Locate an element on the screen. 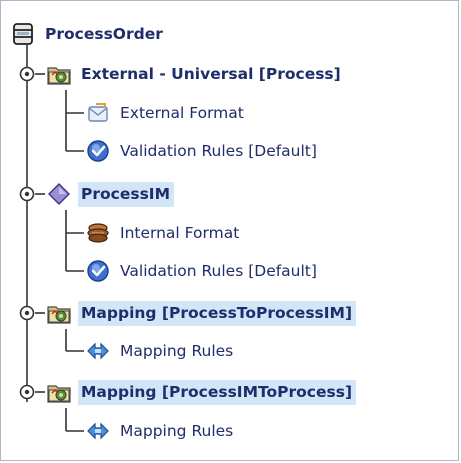  tree-node-mapping-processim-to-process: Mapping [ProcessIMToProcess] is located at coordinates (201, 392).